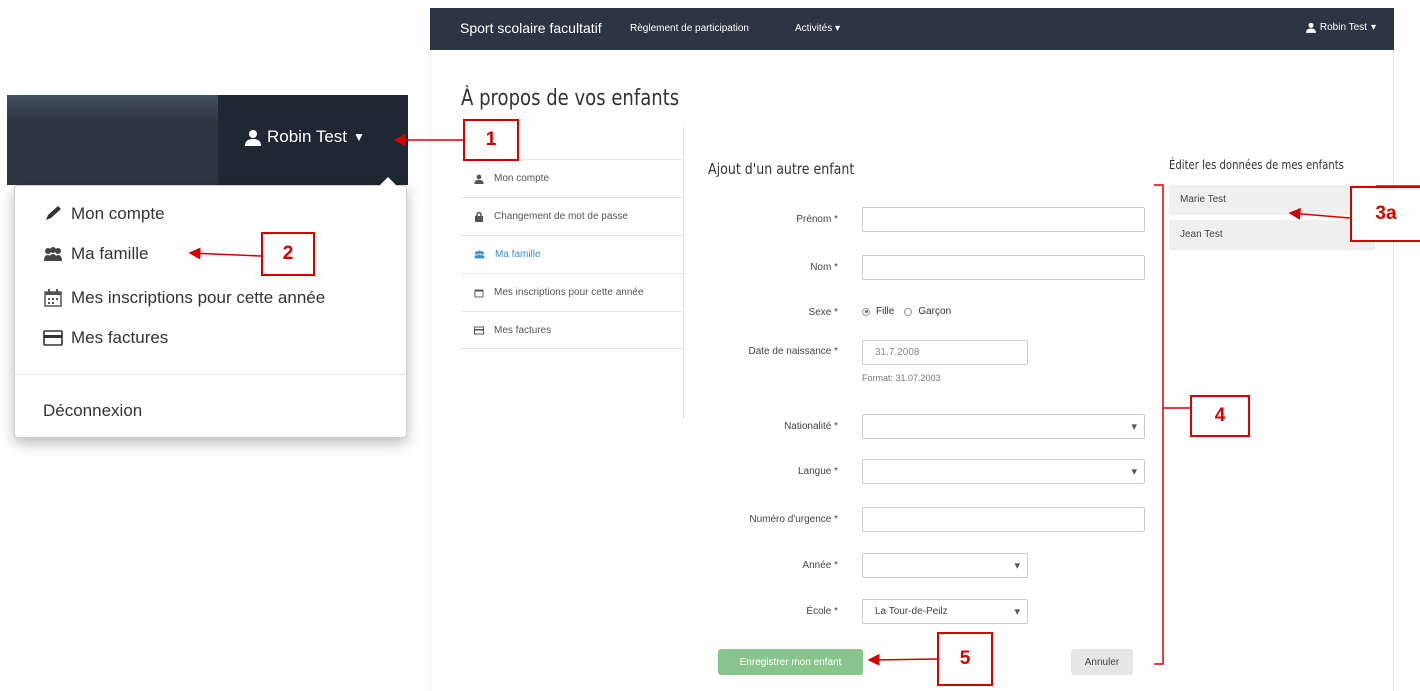 This screenshot has width=1420, height=691. What do you see at coordinates (965, 659) in the screenshot?
I see `annotation-5: 5` at bounding box center [965, 659].